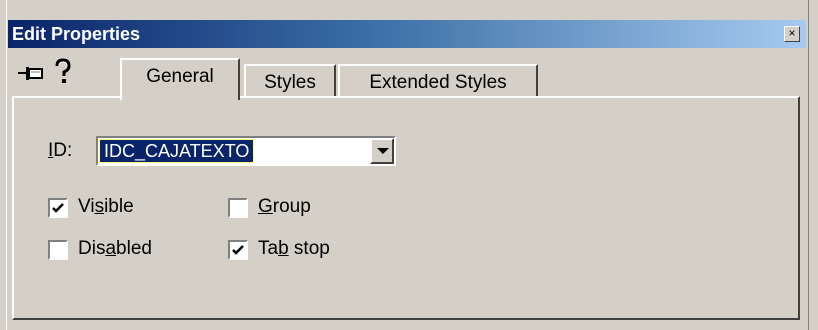 The width and height of the screenshot is (818, 330). Describe the element at coordinates (31, 73) in the screenshot. I see `pushpin-icon` at that location.